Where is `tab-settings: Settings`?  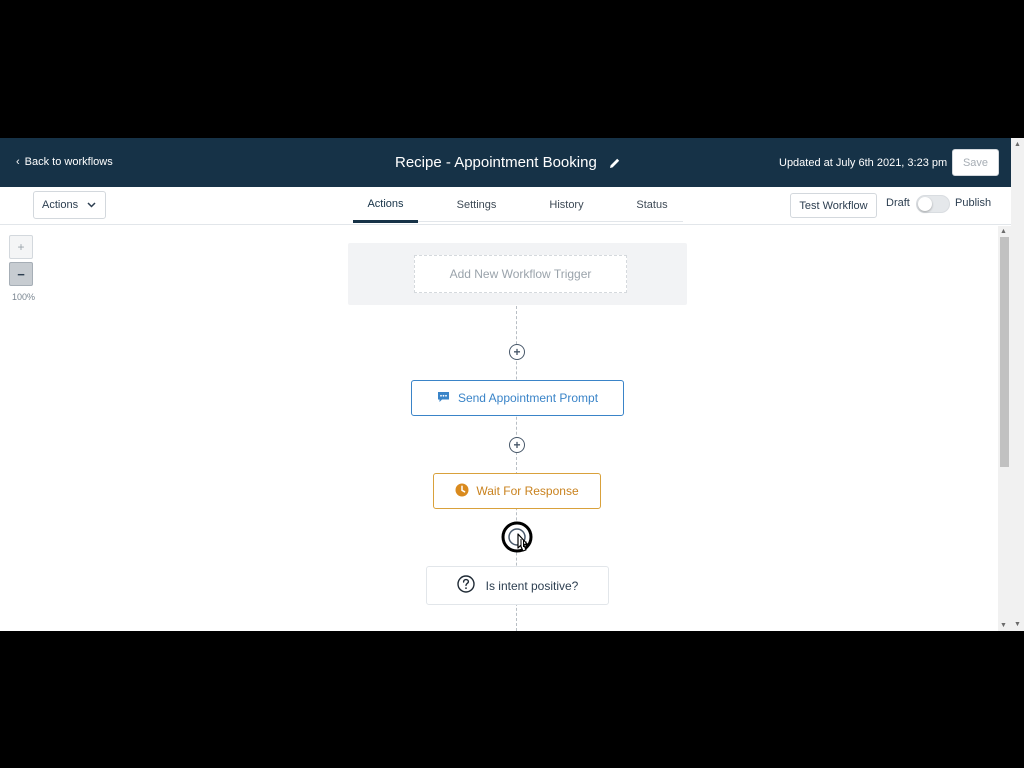
tab-settings: Settings is located at coordinates (476, 205).